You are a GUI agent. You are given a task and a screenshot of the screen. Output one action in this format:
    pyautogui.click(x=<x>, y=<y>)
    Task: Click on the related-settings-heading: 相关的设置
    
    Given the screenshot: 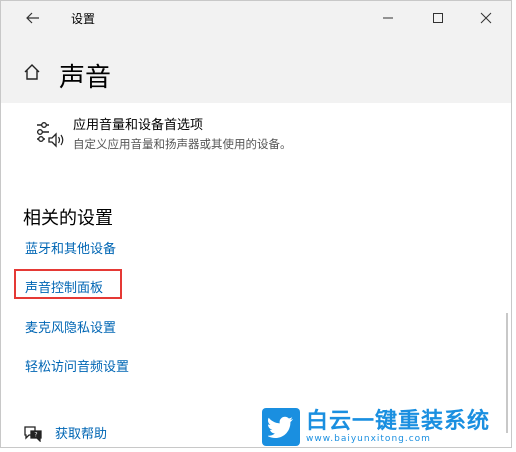 What is the action you would take?
    pyautogui.click(x=68, y=218)
    